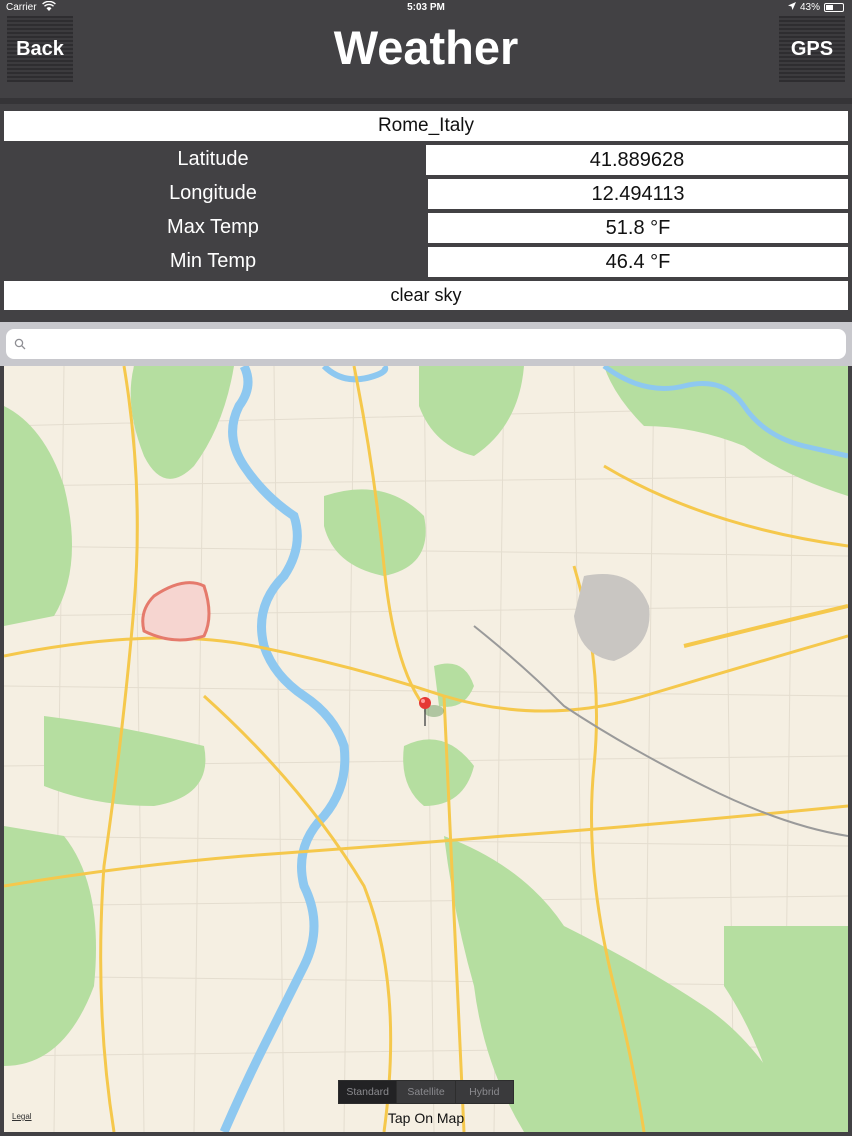 The height and width of the screenshot is (1136, 852). I want to click on location-field: Rome_Italy, so click(426, 126).